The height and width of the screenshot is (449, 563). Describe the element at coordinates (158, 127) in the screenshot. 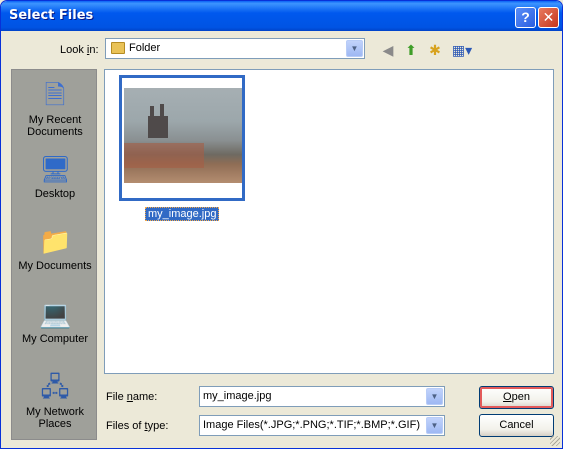

I see `castle-silhouette` at that location.